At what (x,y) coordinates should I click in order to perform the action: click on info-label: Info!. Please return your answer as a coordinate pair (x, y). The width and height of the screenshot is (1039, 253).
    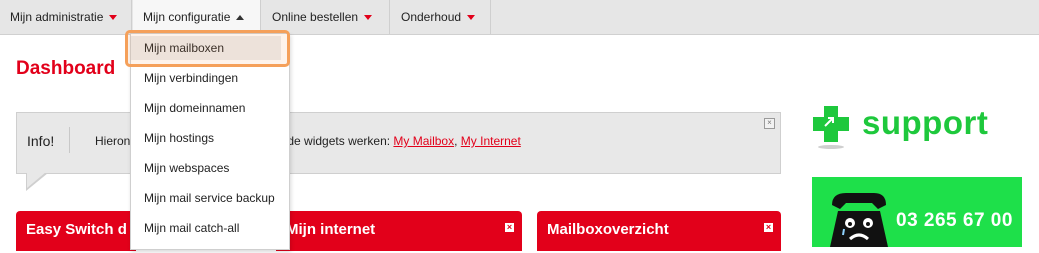
    Looking at the image, I should click on (41, 141).